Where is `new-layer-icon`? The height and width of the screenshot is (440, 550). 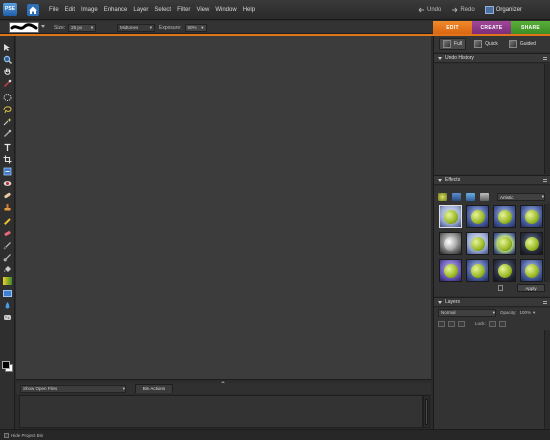
new-layer-icon is located at coordinates (441, 323).